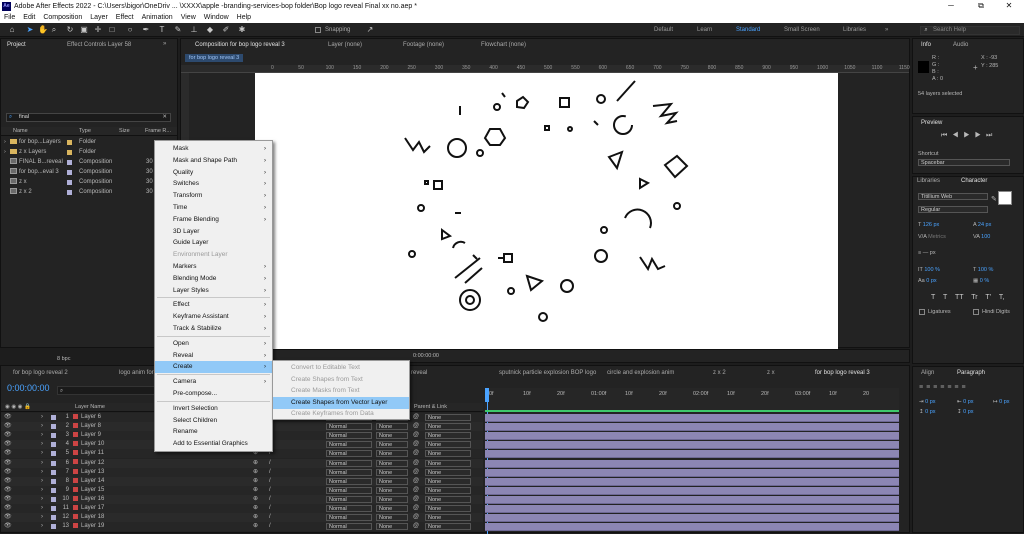 The height and width of the screenshot is (534, 1024). What do you see at coordinates (974, 181) in the screenshot?
I see `tab-character: Character` at bounding box center [974, 181].